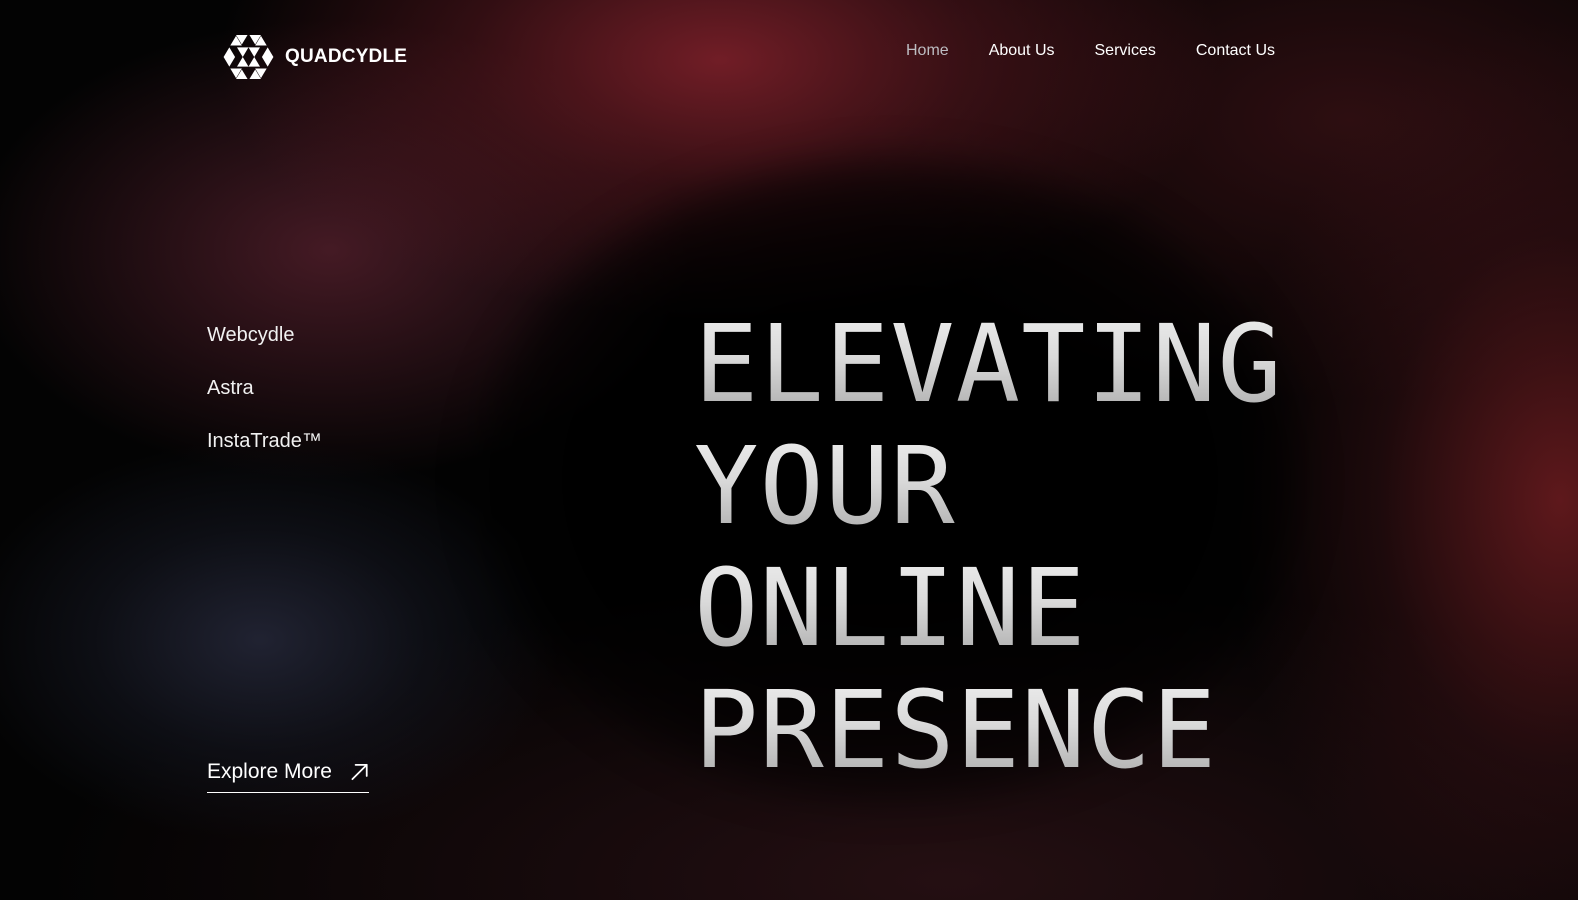  I want to click on nav-contact-us: Contact Us, so click(1235, 51).